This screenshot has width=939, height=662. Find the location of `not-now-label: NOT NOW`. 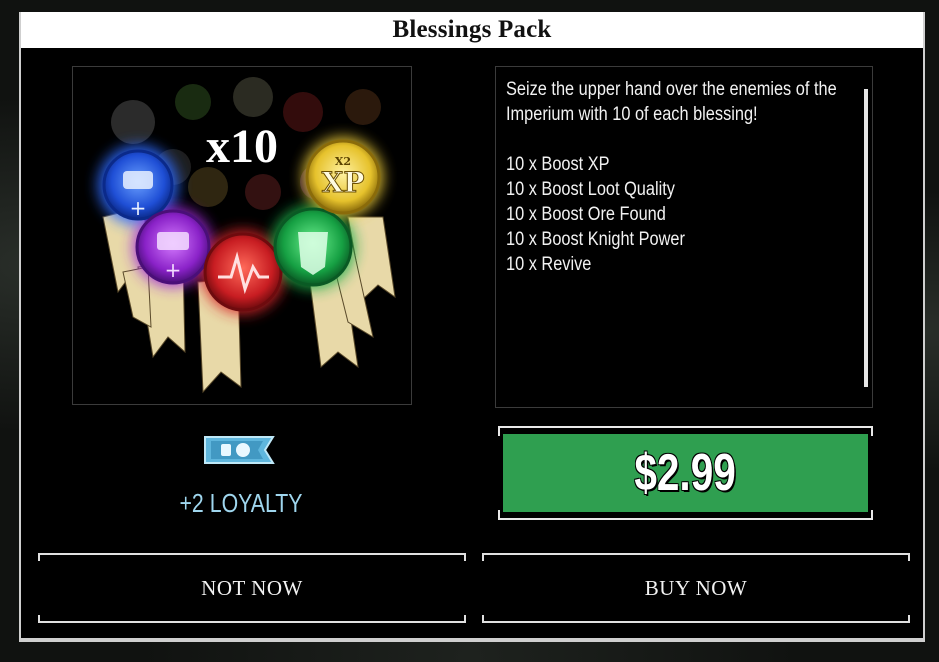

not-now-label: NOT NOW is located at coordinates (252, 587).